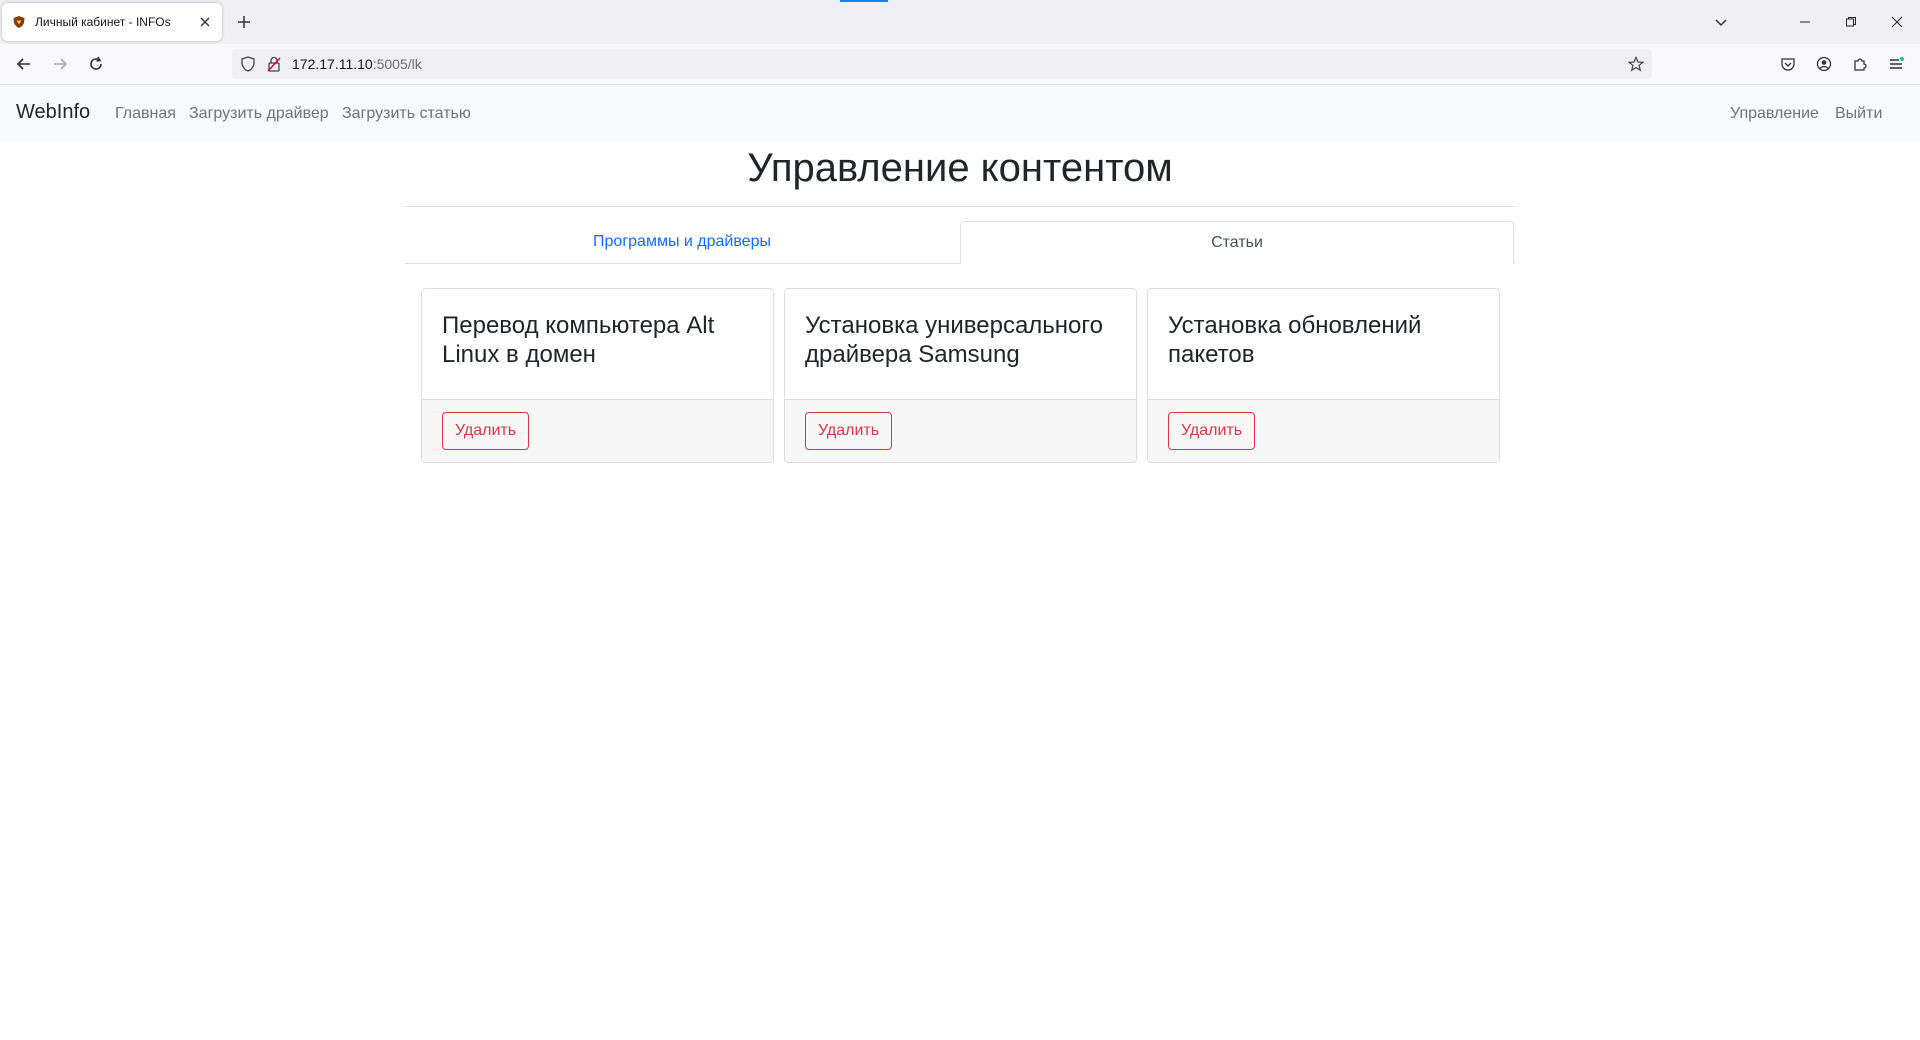  Describe the element at coordinates (248, 64) in the screenshot. I see `tracking-shield-icon` at that location.